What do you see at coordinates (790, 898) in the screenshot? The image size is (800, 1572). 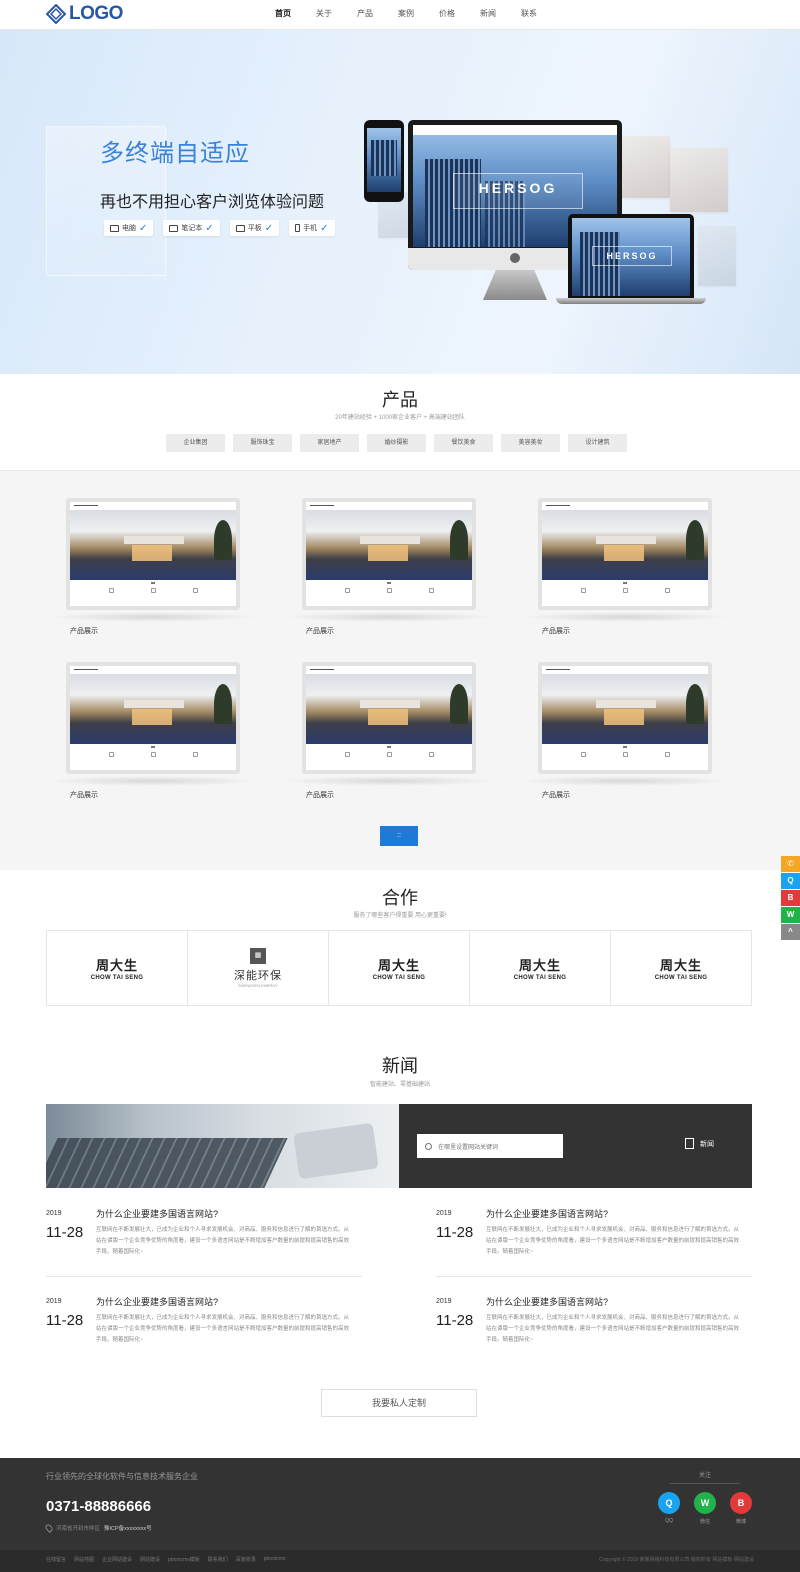 I see `sidebar-weibo-button: B` at bounding box center [790, 898].